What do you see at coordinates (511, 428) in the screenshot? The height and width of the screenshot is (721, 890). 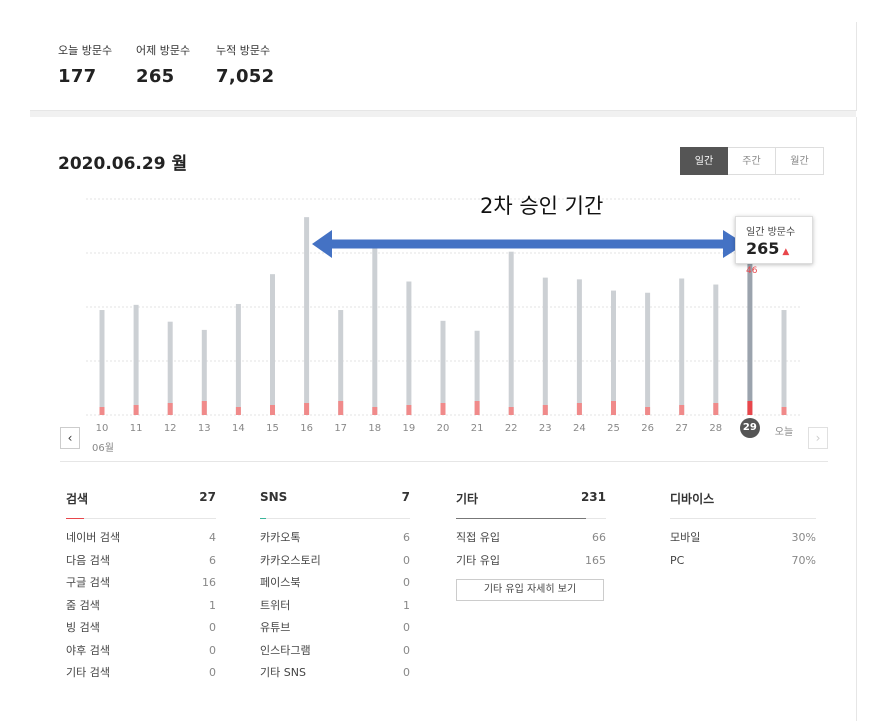 I see `x-tick-label: 22` at bounding box center [511, 428].